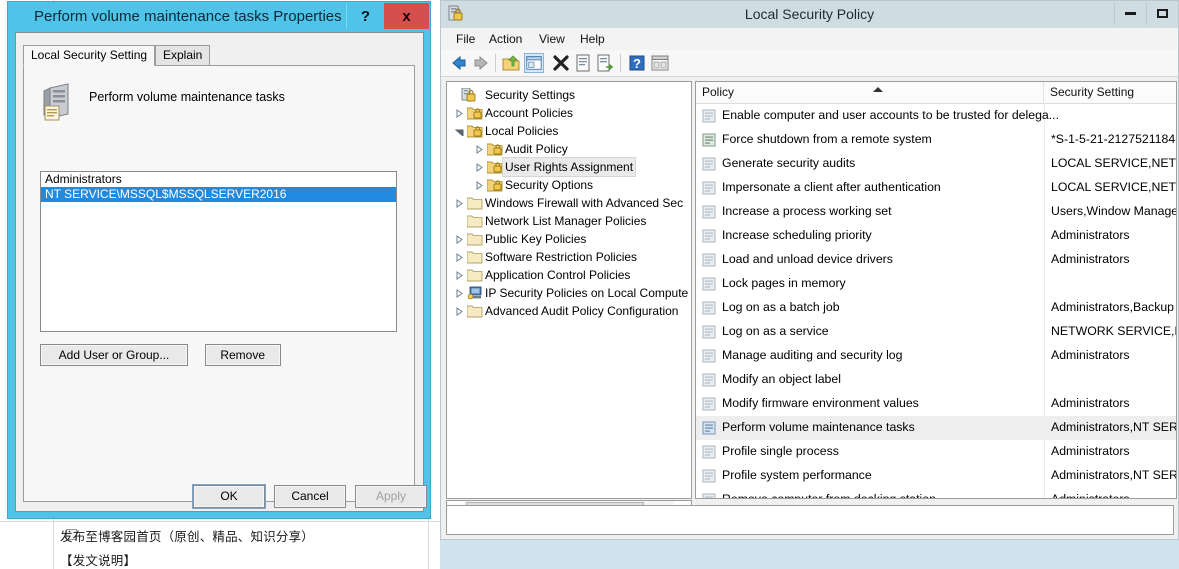 The height and width of the screenshot is (569, 1179). What do you see at coordinates (809, 14) in the screenshot?
I see `mmc-titlebar: Local Security Policy` at bounding box center [809, 14].